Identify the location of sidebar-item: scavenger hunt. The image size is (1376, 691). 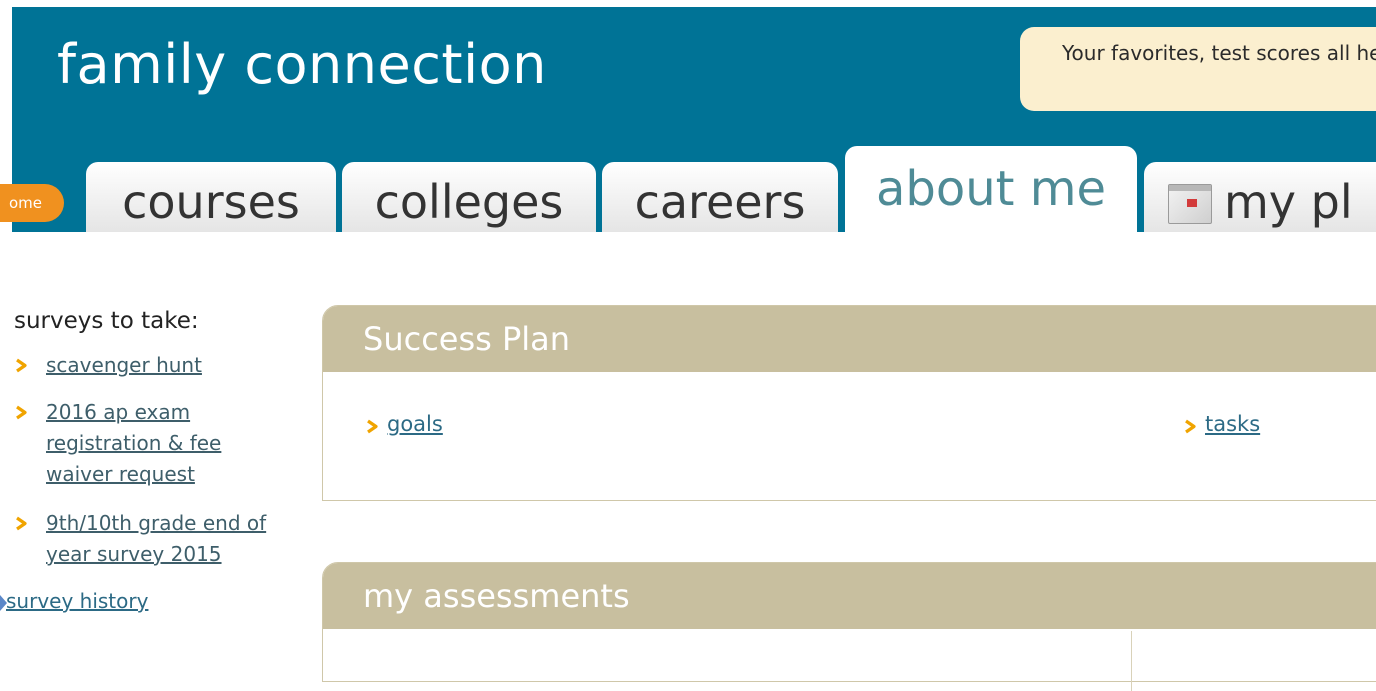
(139, 365).